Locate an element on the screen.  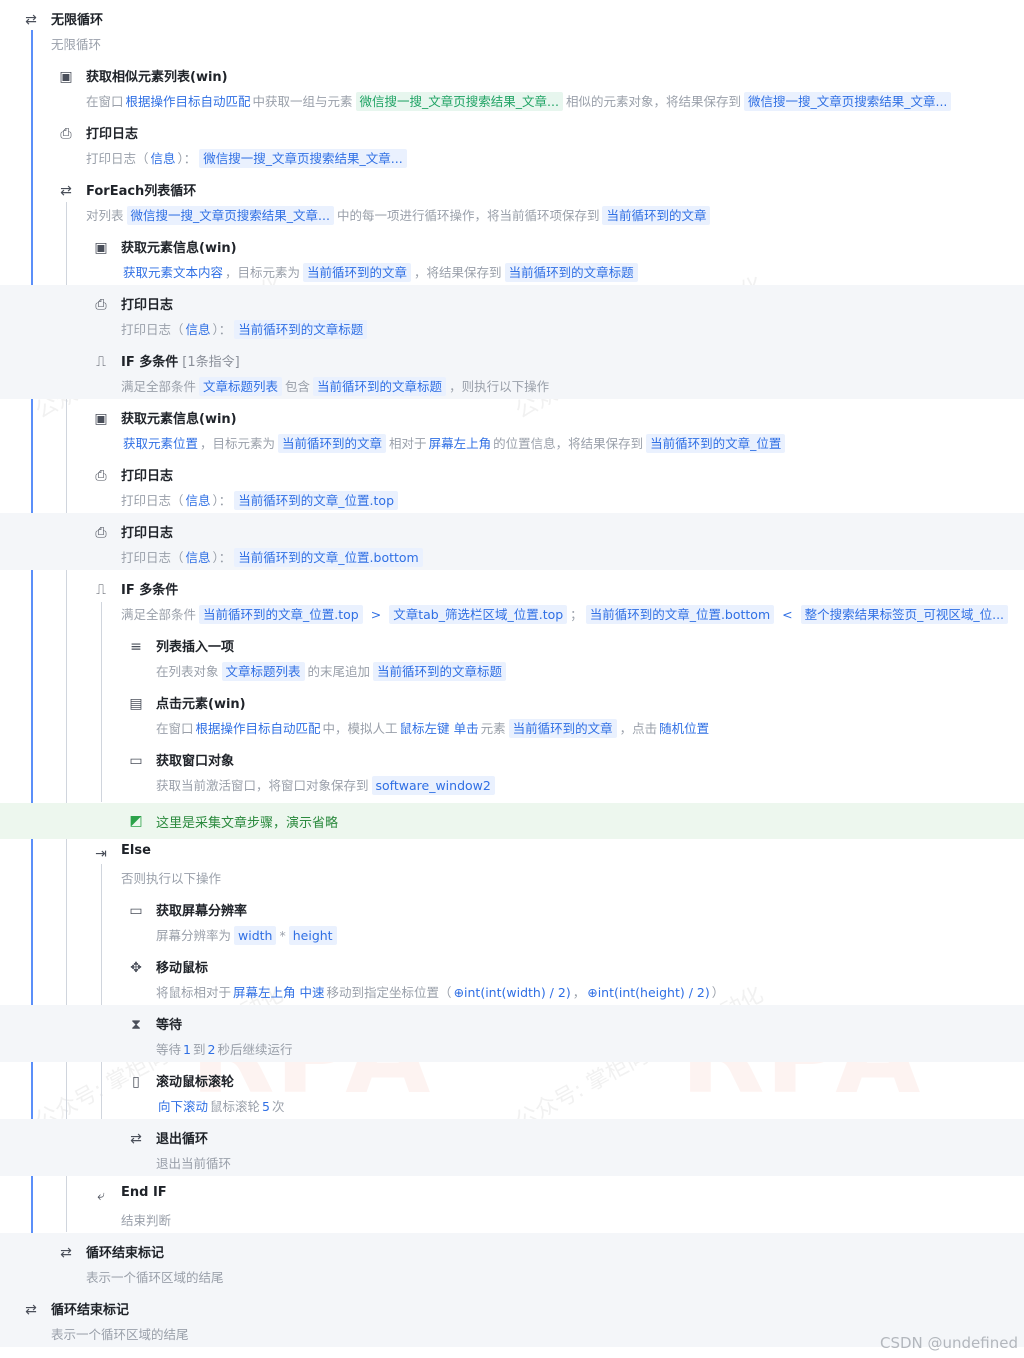
flow-step: ▭ 获取屏幕分辨率 屏幕分辨率为 width * height is located at coordinates (512, 919).